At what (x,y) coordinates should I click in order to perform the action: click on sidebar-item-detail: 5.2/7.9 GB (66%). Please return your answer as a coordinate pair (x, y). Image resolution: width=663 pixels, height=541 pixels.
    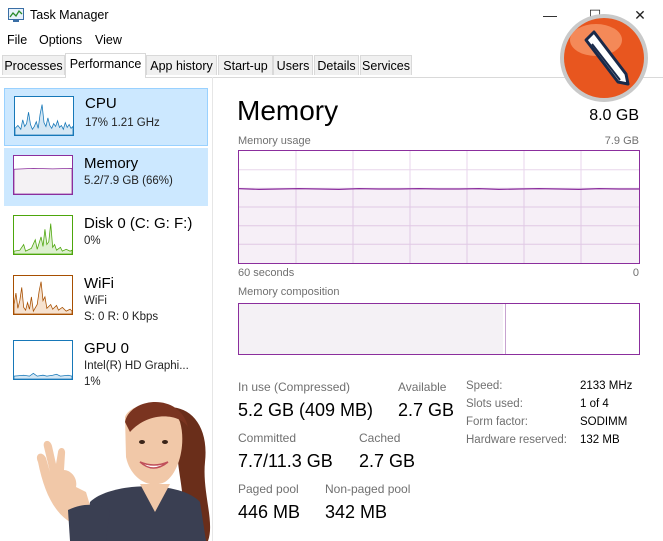
    Looking at the image, I should click on (128, 181).